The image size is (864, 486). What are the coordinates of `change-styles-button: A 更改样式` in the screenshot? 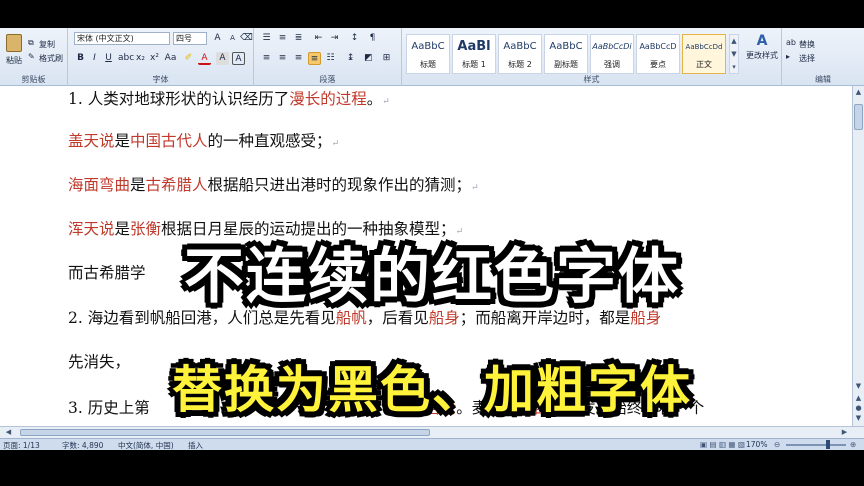 It's located at (762, 53).